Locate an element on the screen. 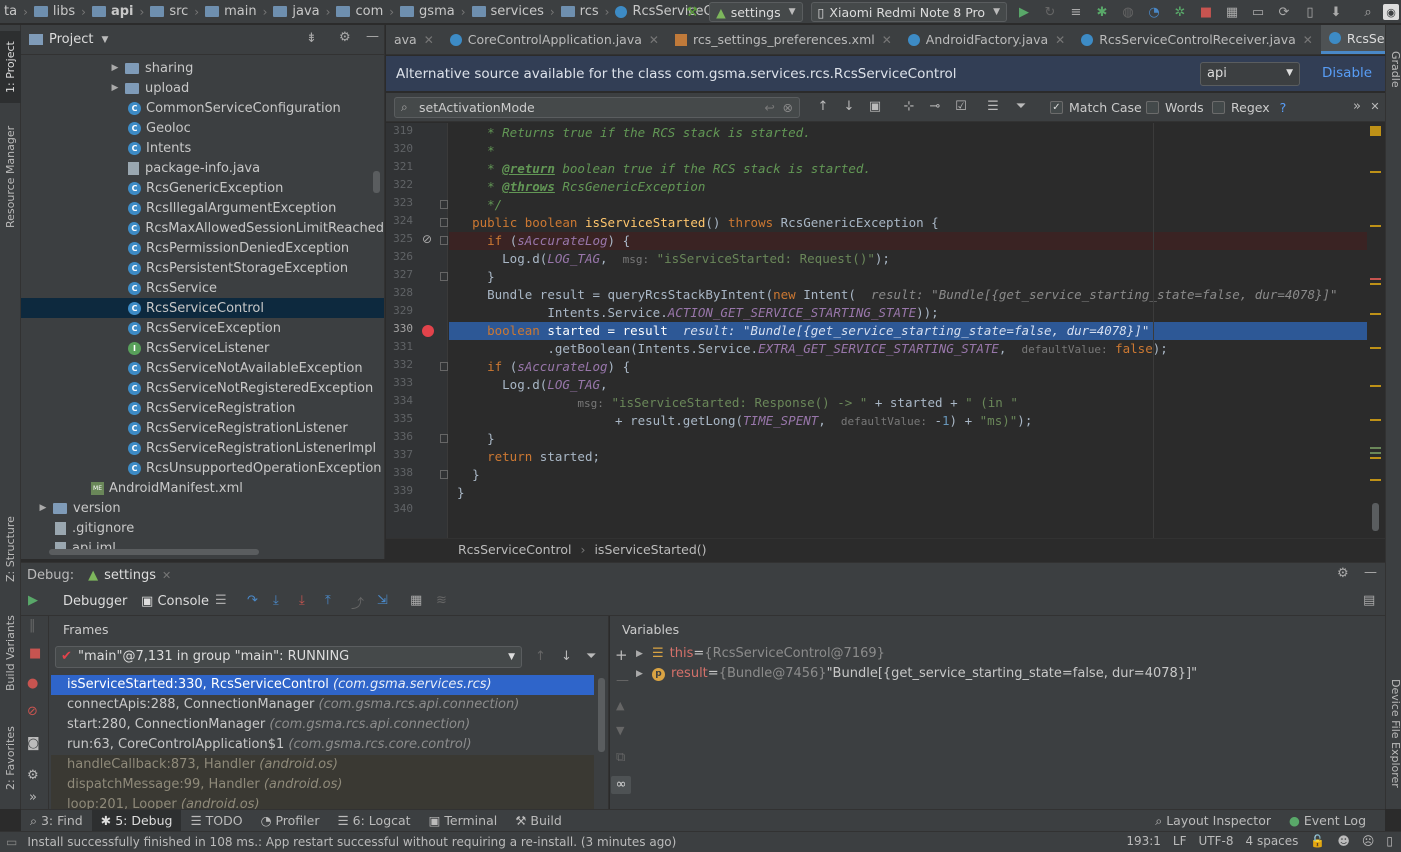  tool-tab: ◔ Profiler is located at coordinates (290, 821).